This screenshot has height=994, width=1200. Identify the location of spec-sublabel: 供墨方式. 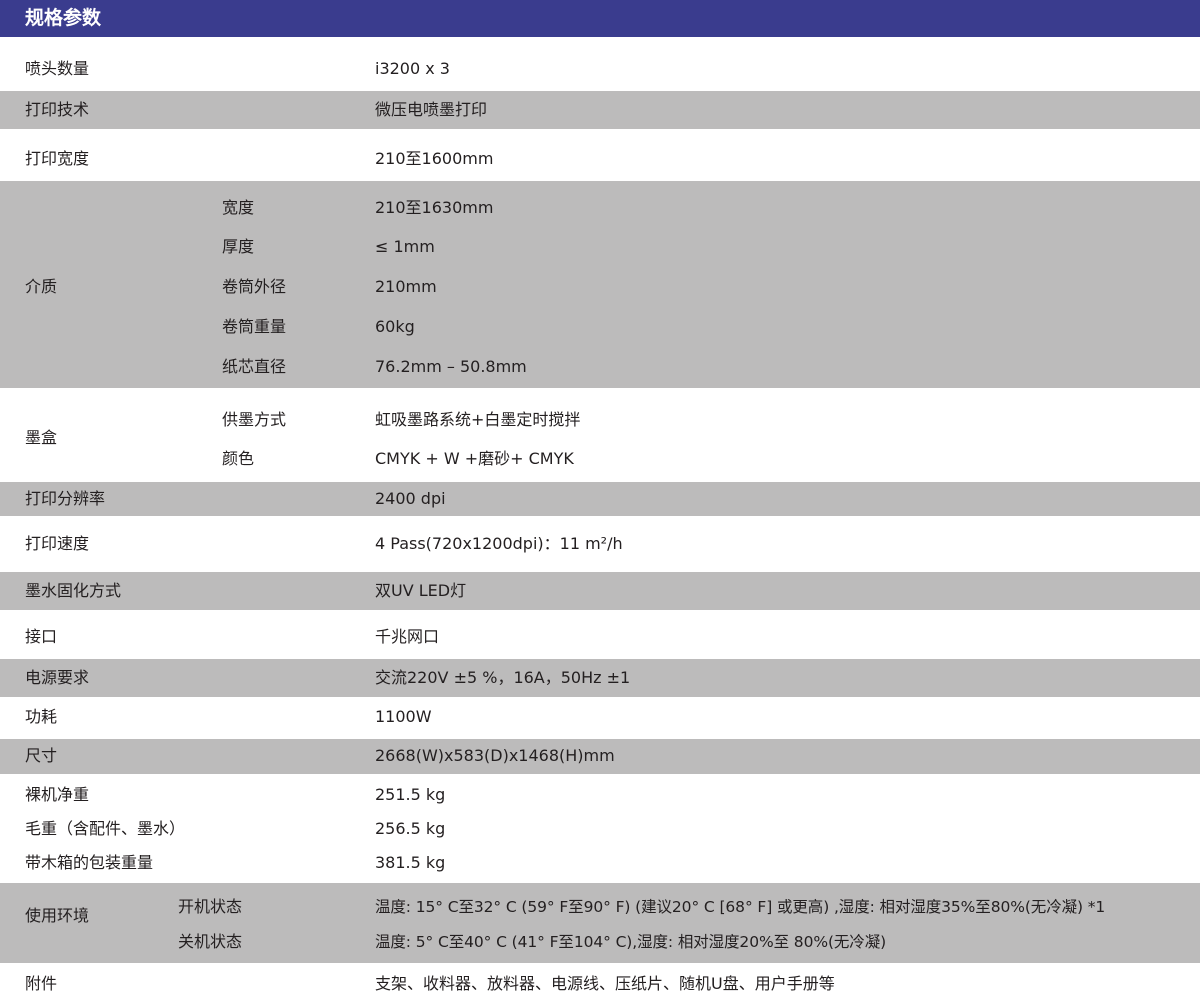
(254, 419).